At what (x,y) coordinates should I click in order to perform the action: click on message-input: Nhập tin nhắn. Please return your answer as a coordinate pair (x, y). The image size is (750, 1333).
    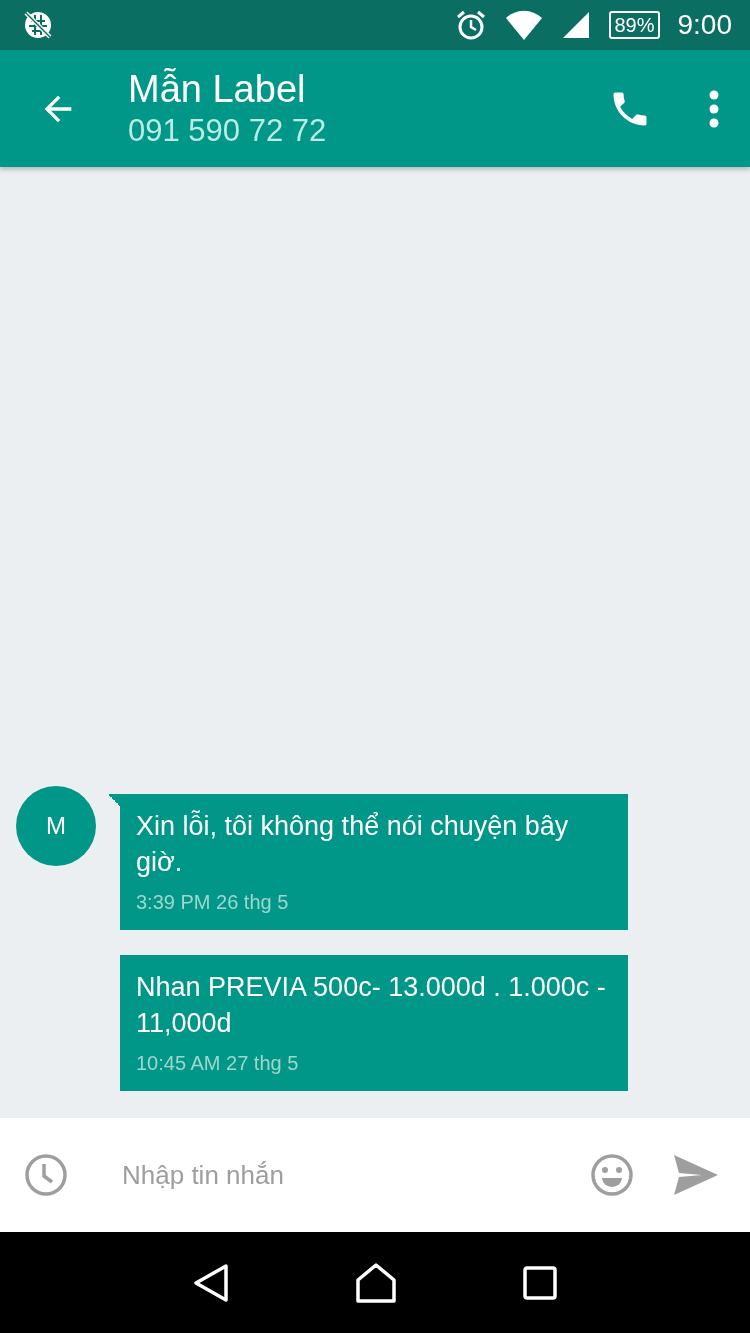
    Looking at the image, I should click on (355, 1175).